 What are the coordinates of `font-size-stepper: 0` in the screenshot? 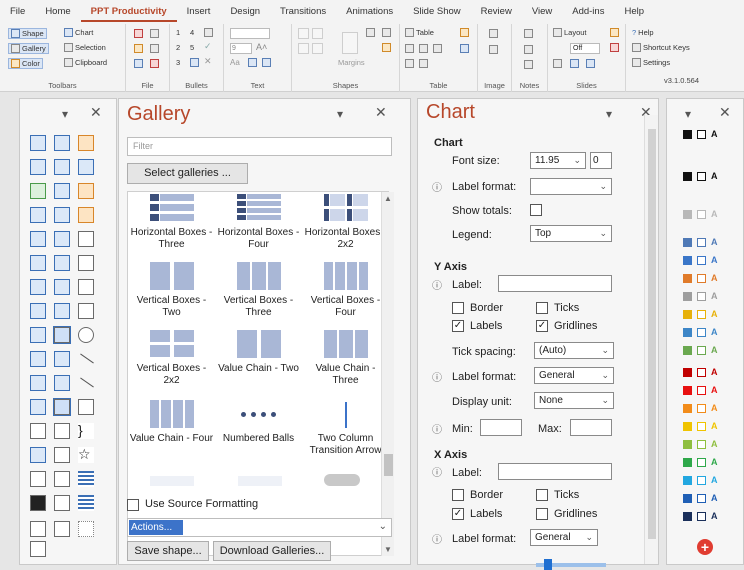 It's located at (601, 160).